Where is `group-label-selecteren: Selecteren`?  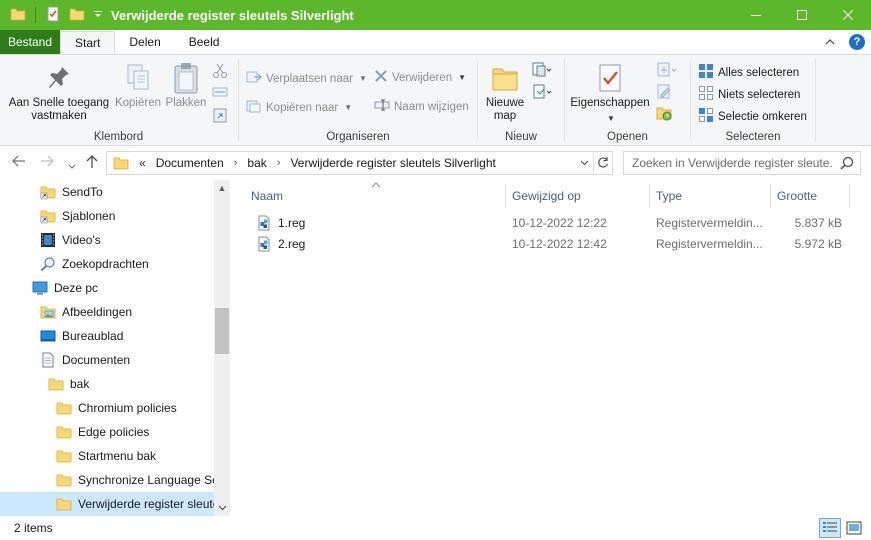
group-label-selecteren: Selecteren is located at coordinates (753, 137).